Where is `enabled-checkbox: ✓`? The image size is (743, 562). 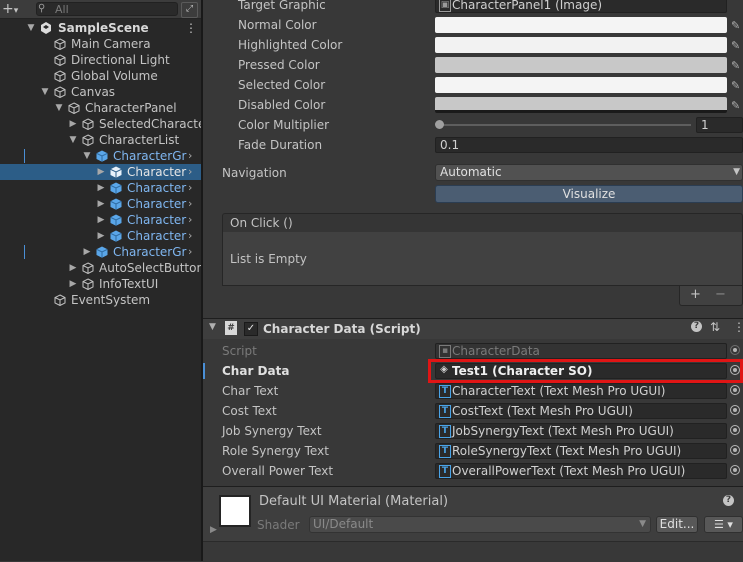 enabled-checkbox: ✓ is located at coordinates (251, 329).